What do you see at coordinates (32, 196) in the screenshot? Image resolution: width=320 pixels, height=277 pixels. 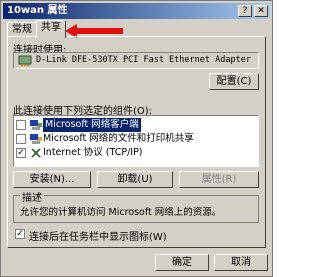 I see `description-title: 描述` at bounding box center [32, 196].